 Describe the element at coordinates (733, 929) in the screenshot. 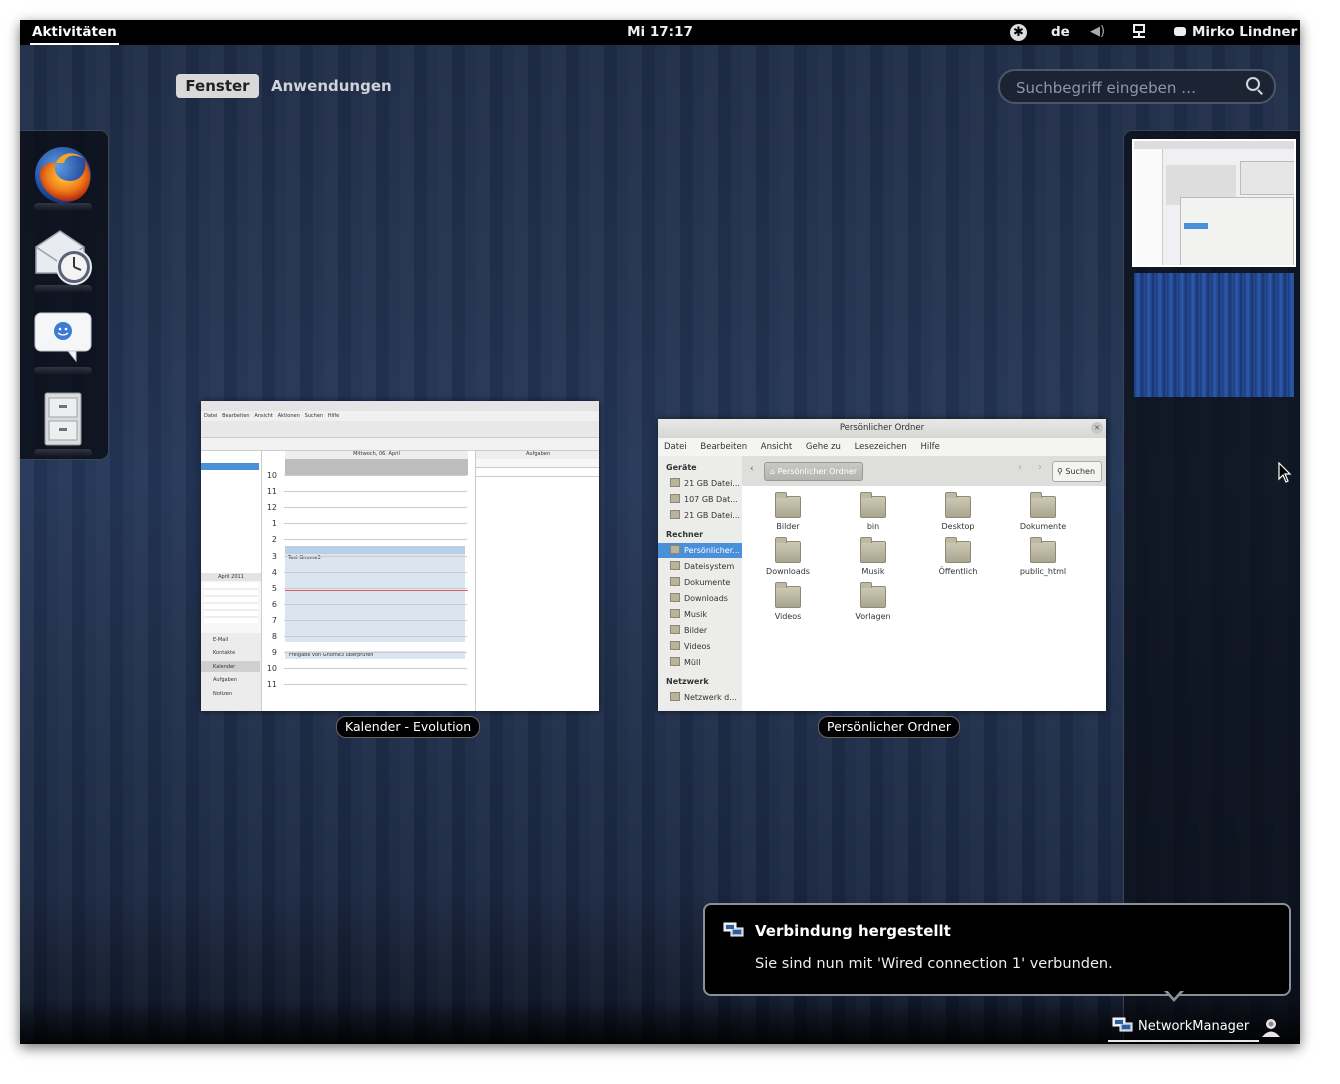

I see `network-wired-icon` at that location.